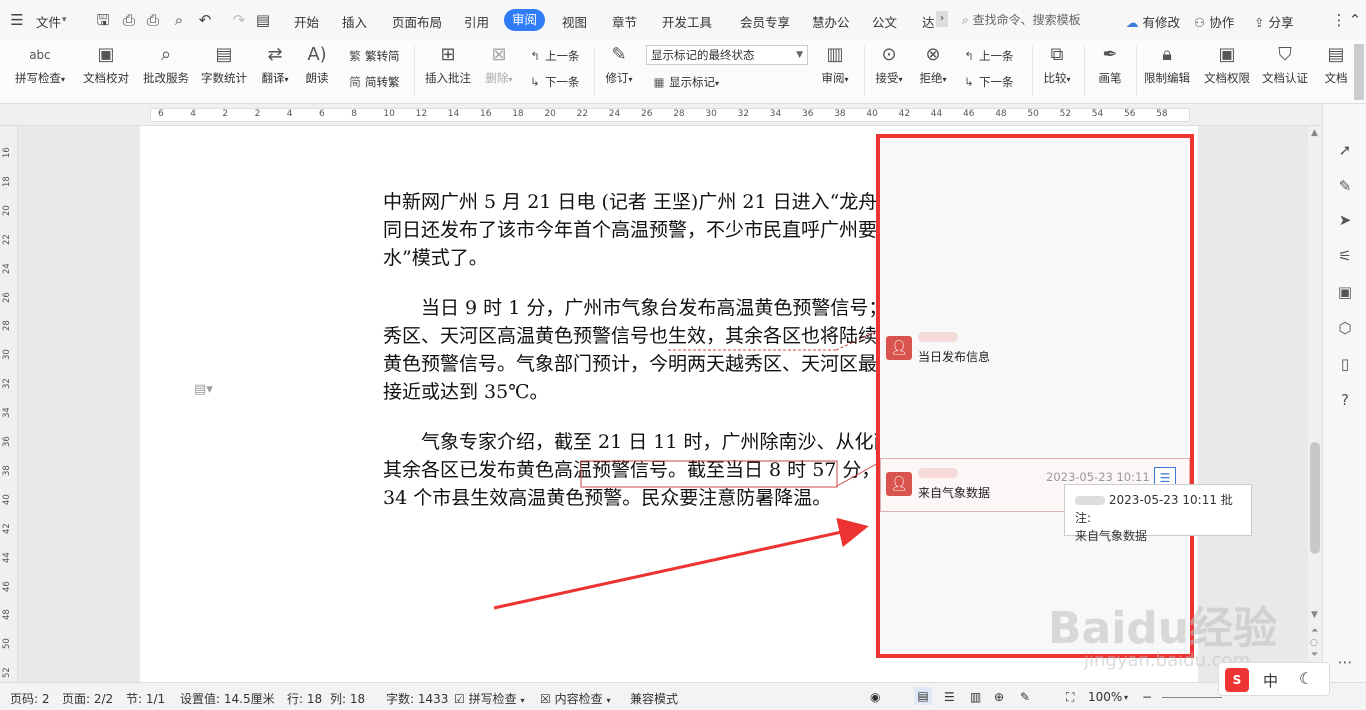 This screenshot has width=1366, height=710. Describe the element at coordinates (448, 65) in the screenshot. I see `insert-comment-button: ⊞ 插入批注` at that location.